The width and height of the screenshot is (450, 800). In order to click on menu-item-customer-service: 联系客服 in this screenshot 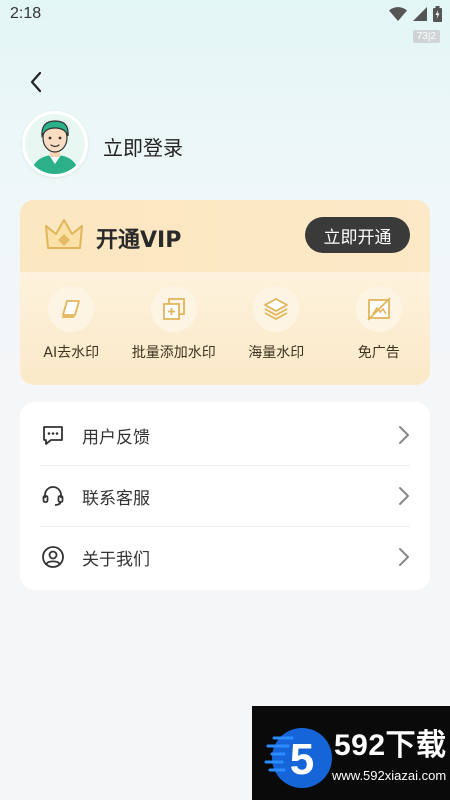, I will do `click(225, 496)`.